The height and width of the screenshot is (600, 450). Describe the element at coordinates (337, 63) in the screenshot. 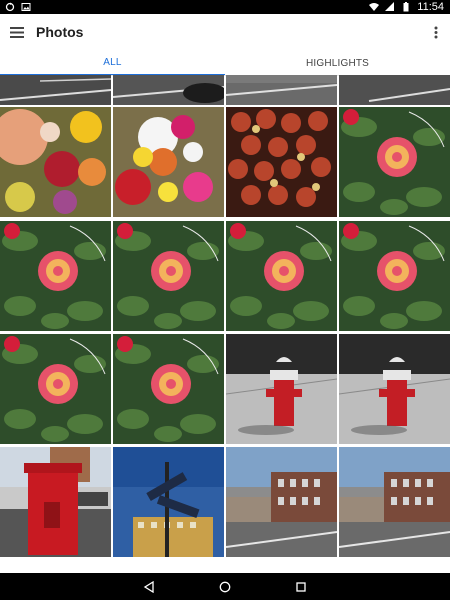

I see `tab-highlights: HIGHLIGHTS` at that location.